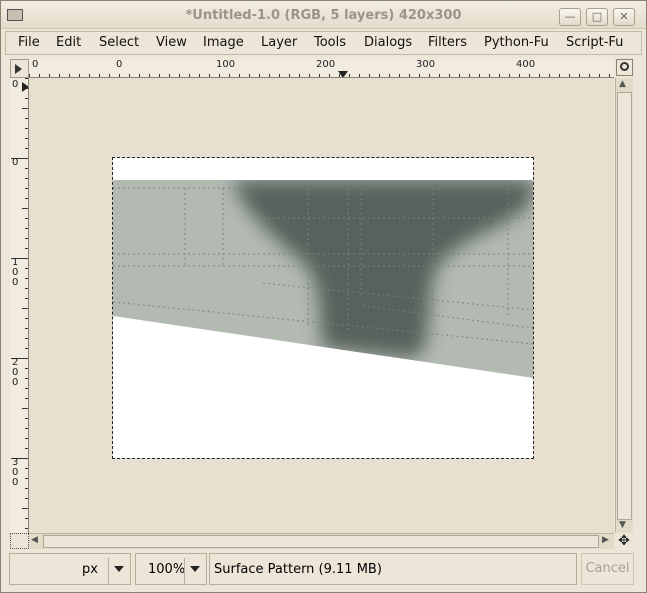 The height and width of the screenshot is (593, 647). I want to click on zoom-fit-button, so click(624, 67).